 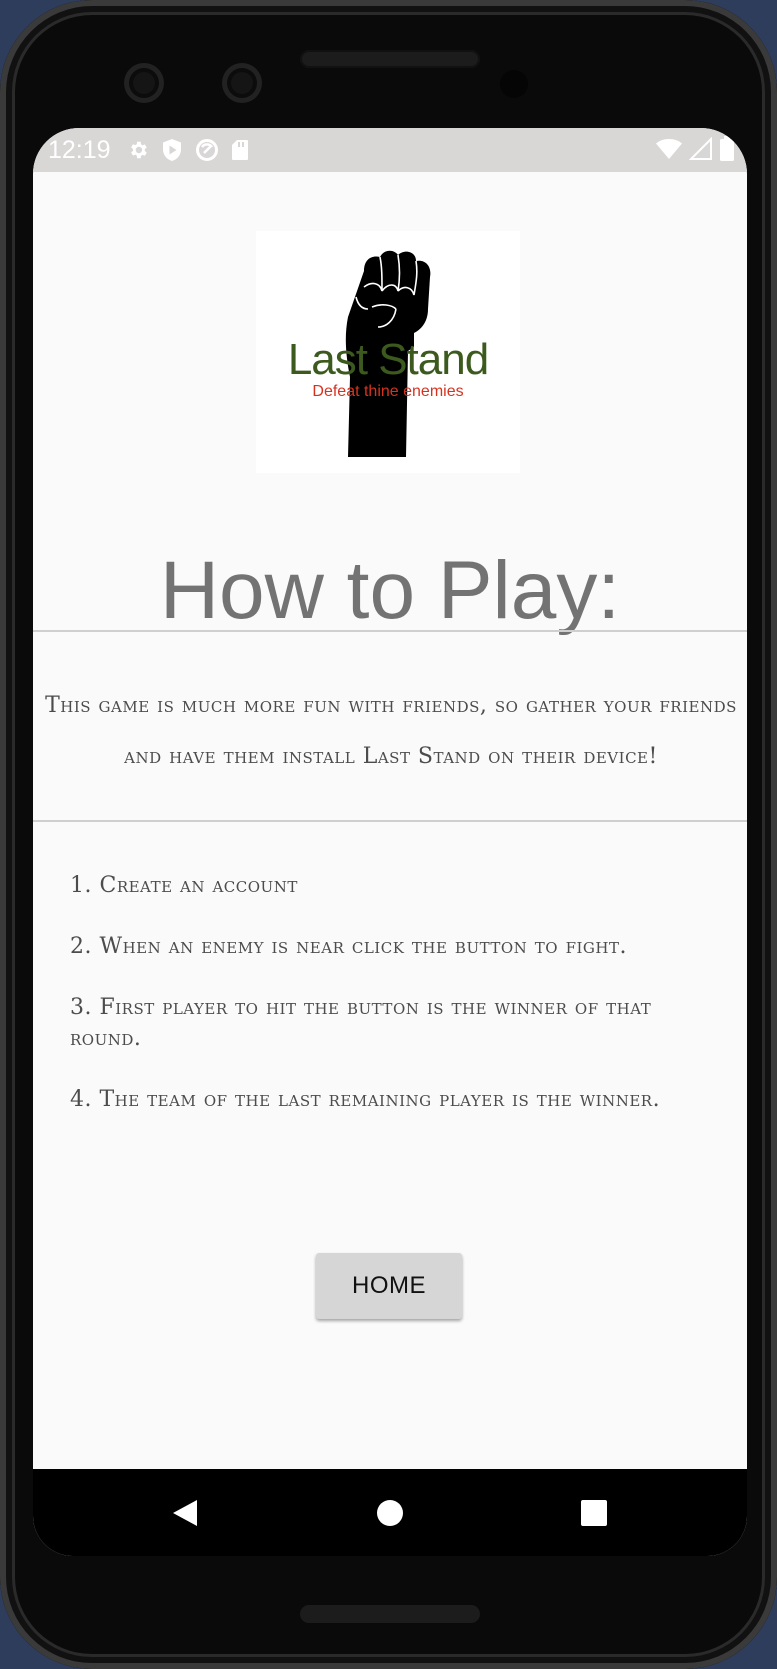 I want to click on recents-icon, so click(x=594, y=1512).